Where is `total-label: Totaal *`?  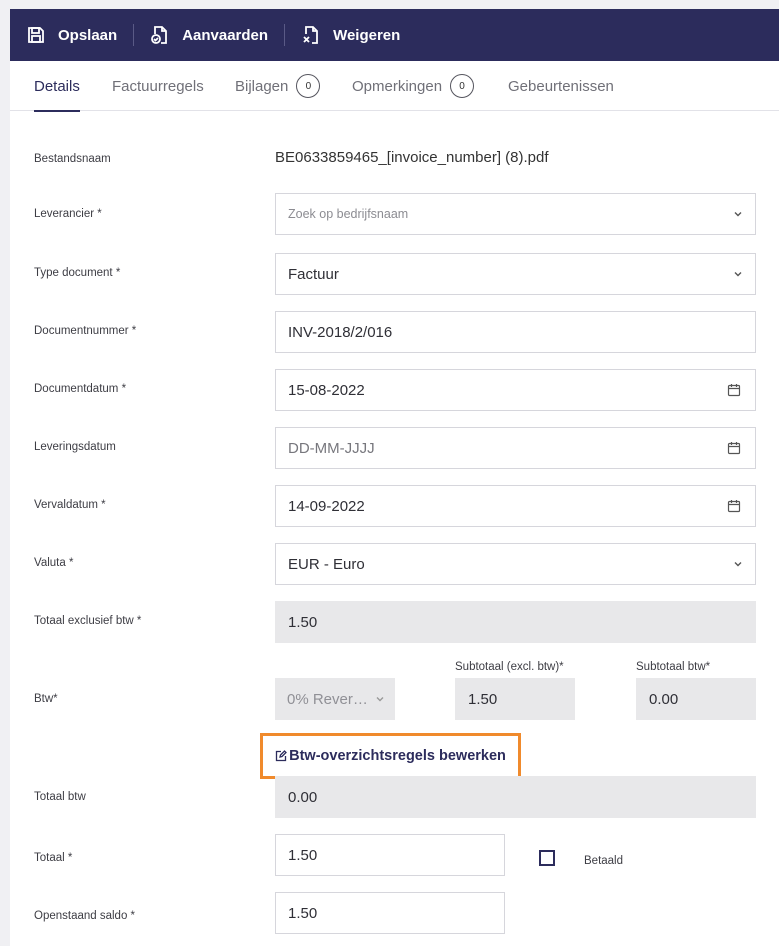 total-label: Totaal * is located at coordinates (53, 858).